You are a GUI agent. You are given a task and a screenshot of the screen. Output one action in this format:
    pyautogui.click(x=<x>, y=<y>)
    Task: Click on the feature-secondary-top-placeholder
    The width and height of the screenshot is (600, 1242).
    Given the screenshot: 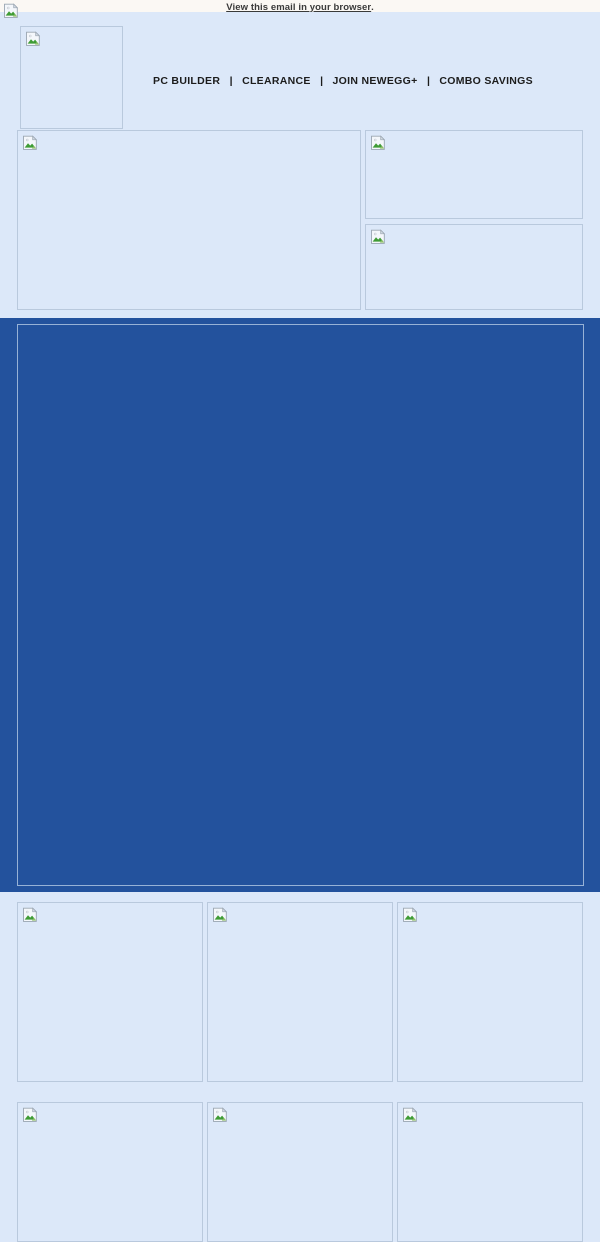 What is the action you would take?
    pyautogui.click(x=474, y=174)
    